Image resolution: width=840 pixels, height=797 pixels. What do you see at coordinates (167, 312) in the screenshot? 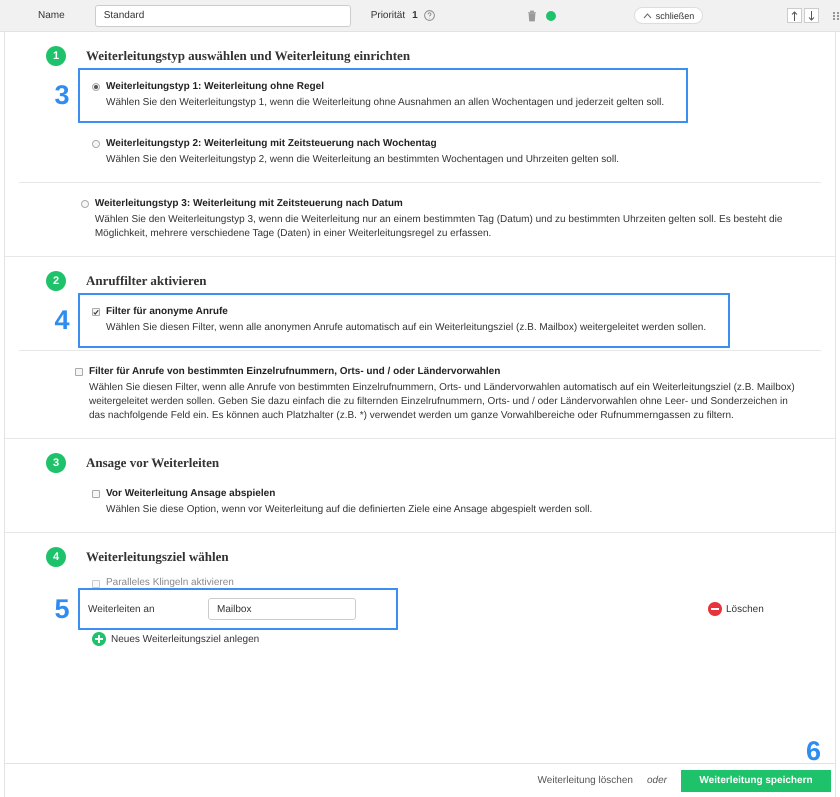
I see `option-title: Filter für anonyme Anrufe` at bounding box center [167, 312].